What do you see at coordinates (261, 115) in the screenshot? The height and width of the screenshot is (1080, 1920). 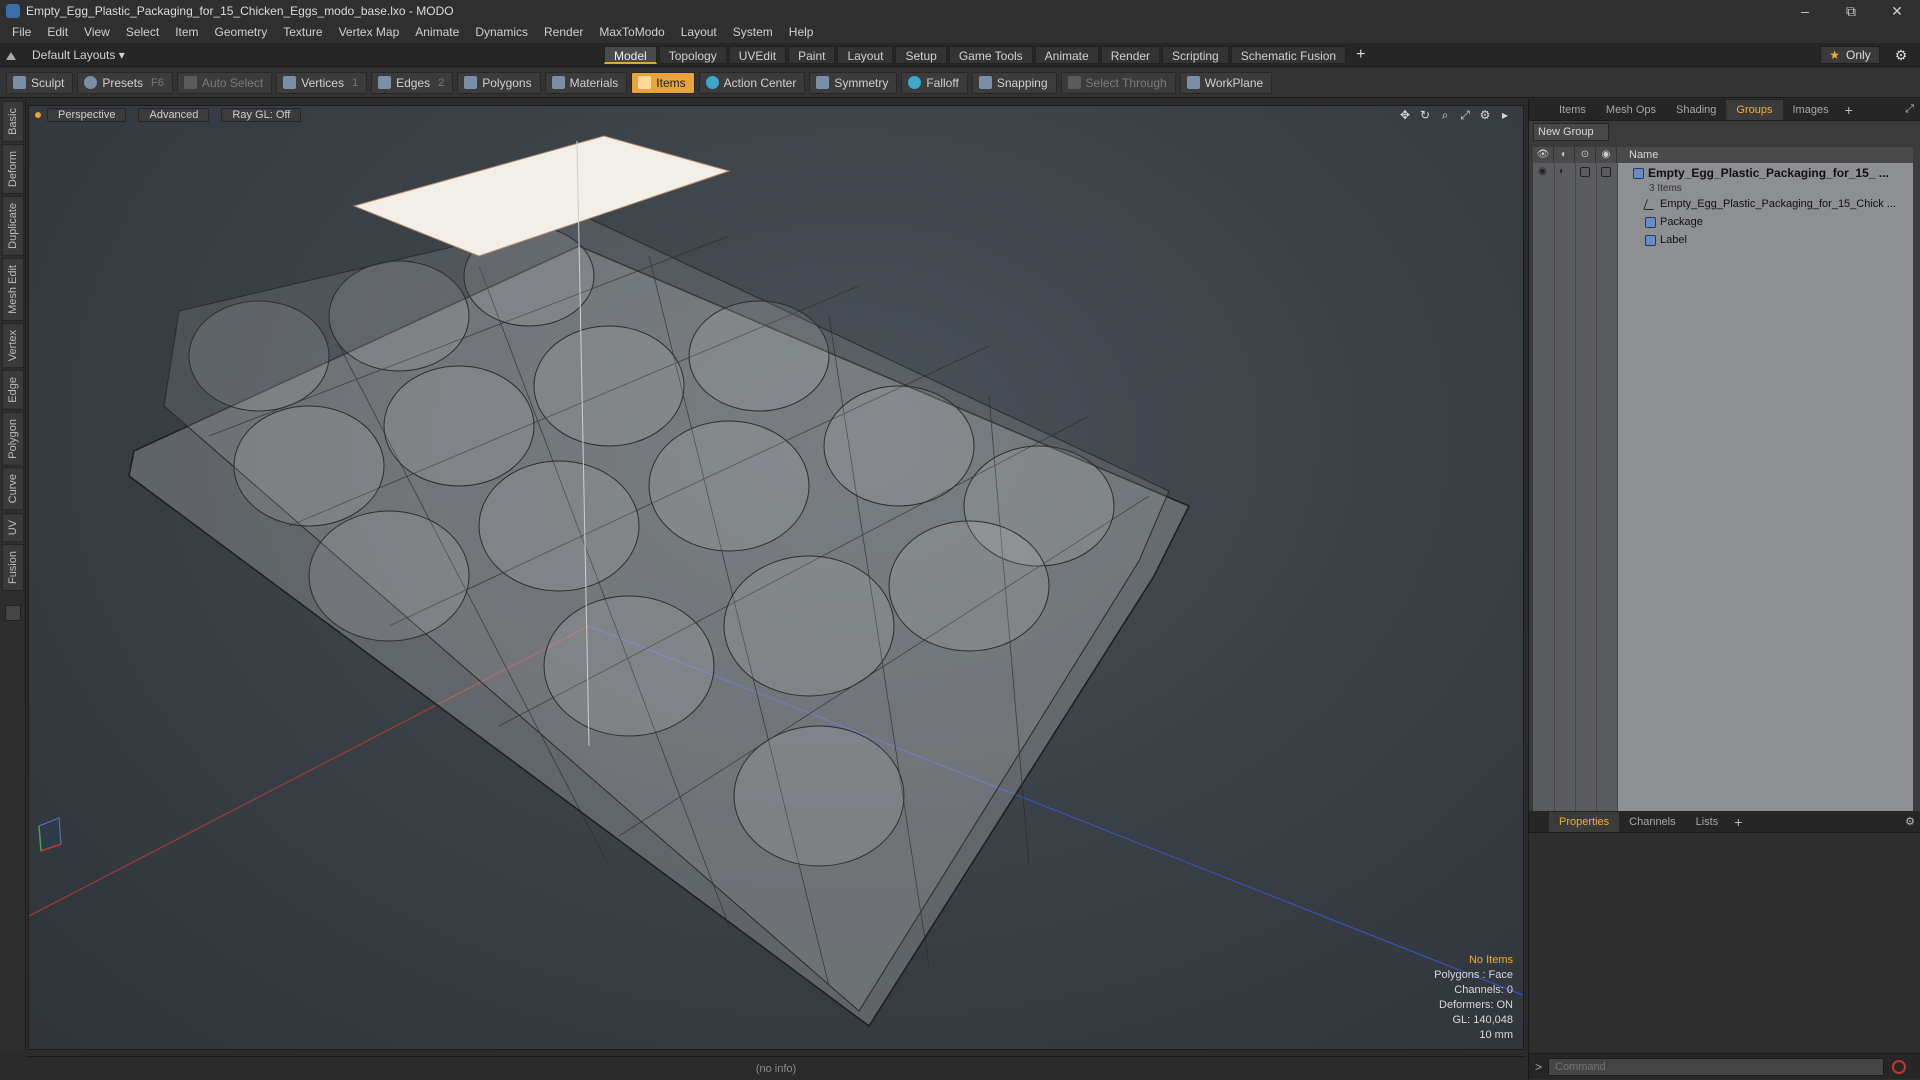 I see `raygl-button: Ray GL: Off` at bounding box center [261, 115].